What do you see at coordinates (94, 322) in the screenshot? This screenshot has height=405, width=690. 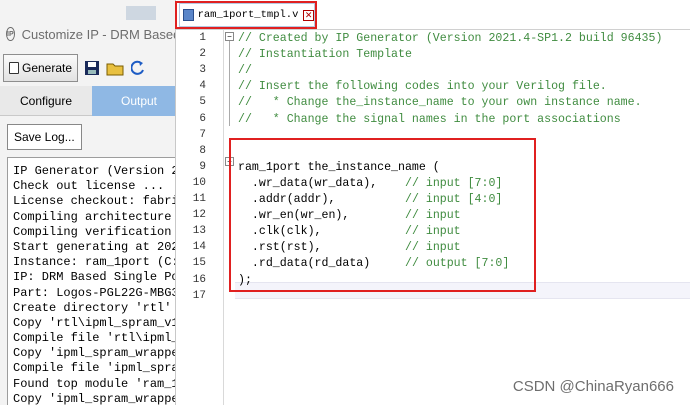 I see `log-line: Copy 'rtl\ipml_spram_v1` at bounding box center [94, 322].